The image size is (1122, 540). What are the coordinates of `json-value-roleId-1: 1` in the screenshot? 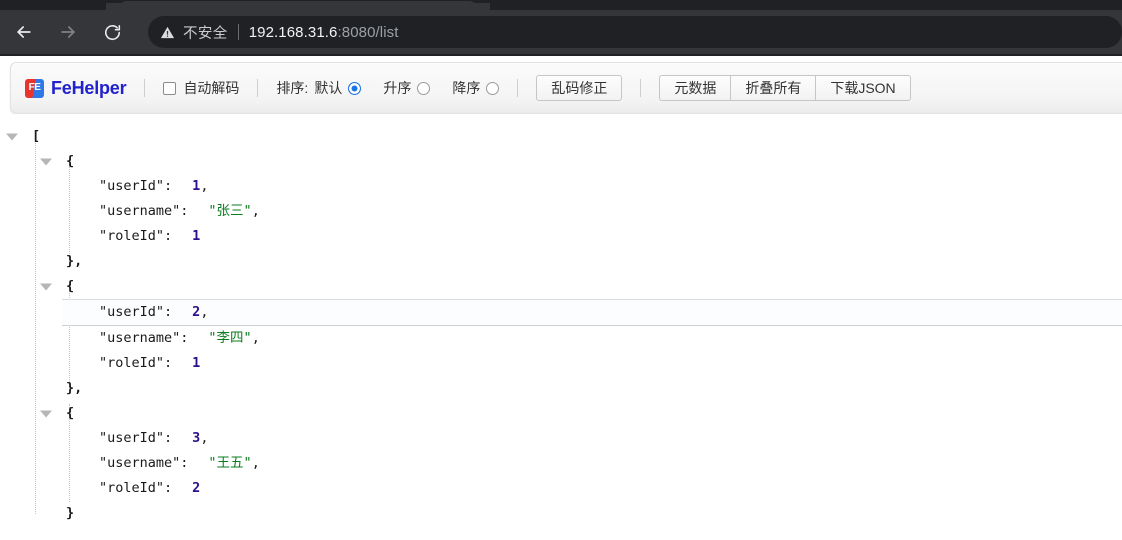 It's located at (196, 236).